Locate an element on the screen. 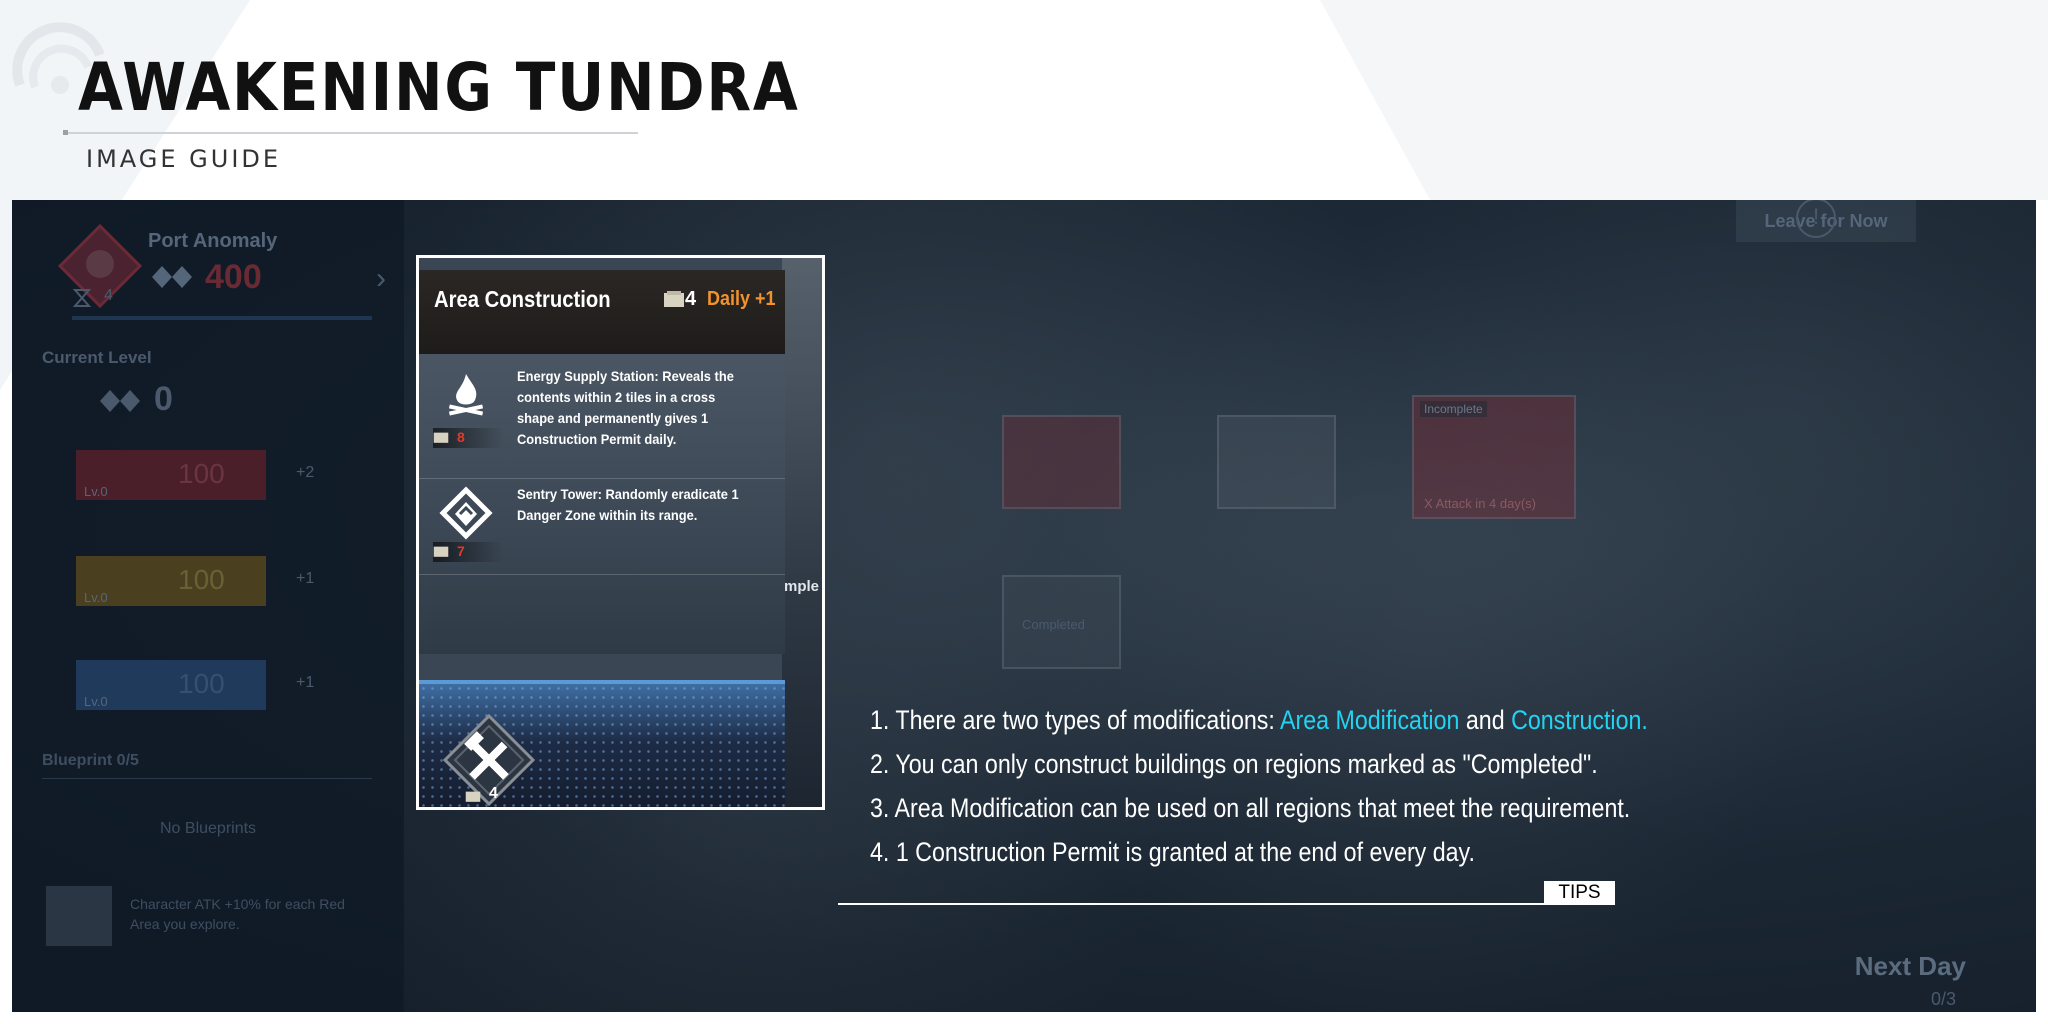 This screenshot has height=1024, width=2048. card-title: Area Construction is located at coordinates (522, 299).